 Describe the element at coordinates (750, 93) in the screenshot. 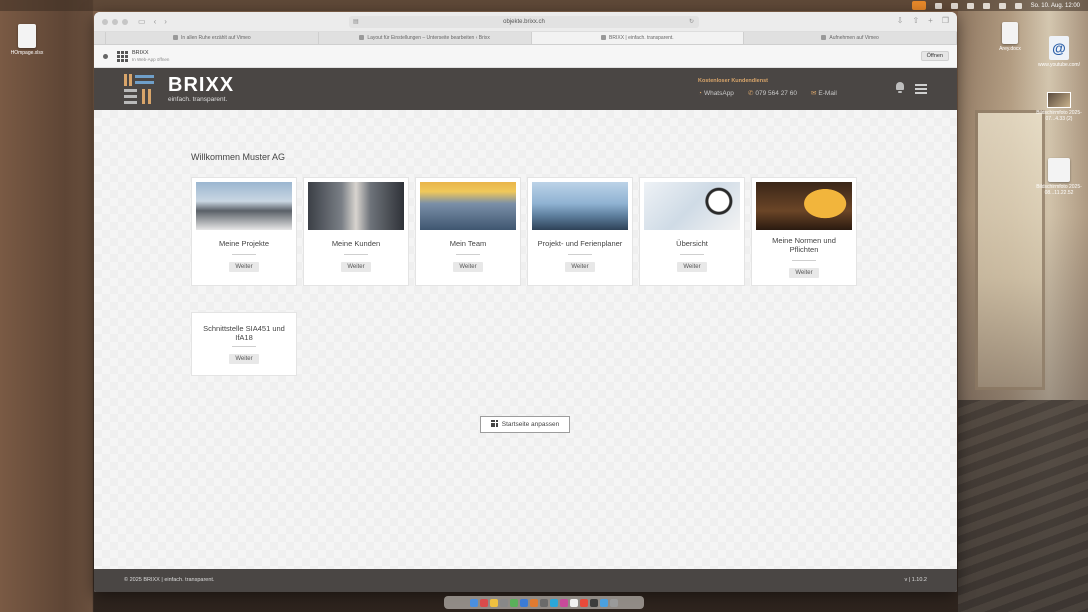

I see `phone-icon: ✆` at that location.